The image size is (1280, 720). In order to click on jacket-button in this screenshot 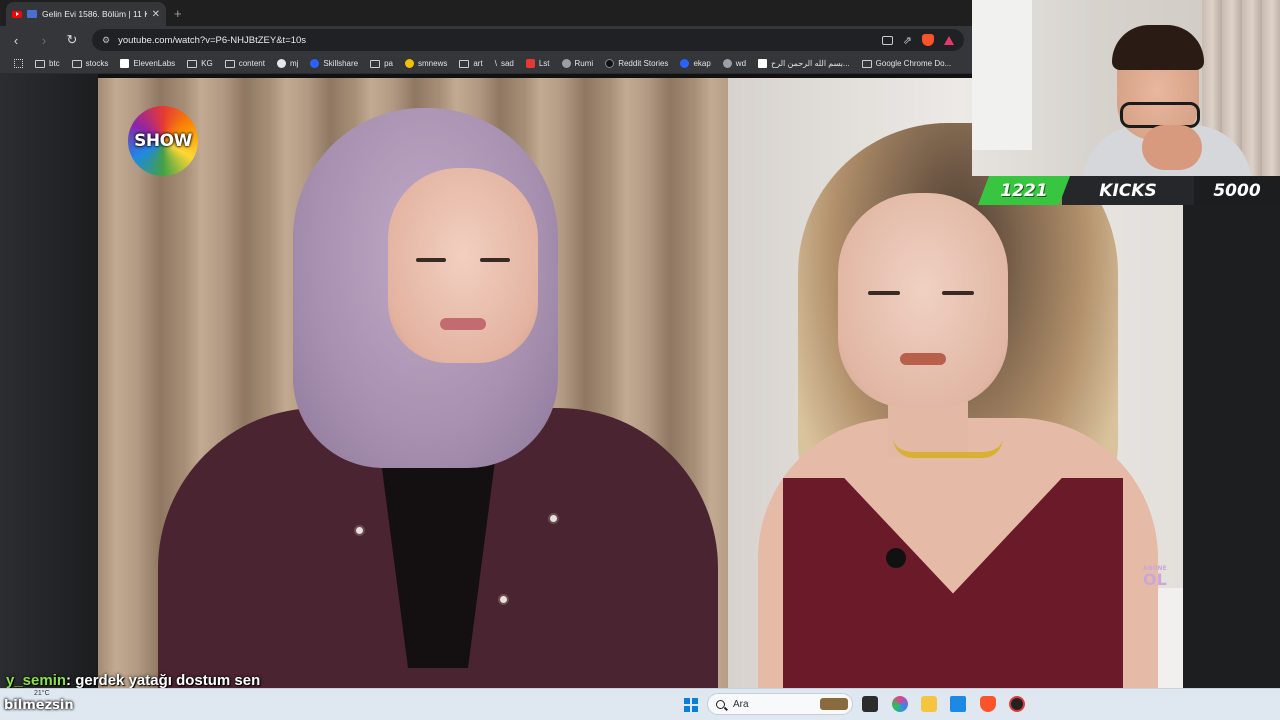, I will do `click(553, 518)`.